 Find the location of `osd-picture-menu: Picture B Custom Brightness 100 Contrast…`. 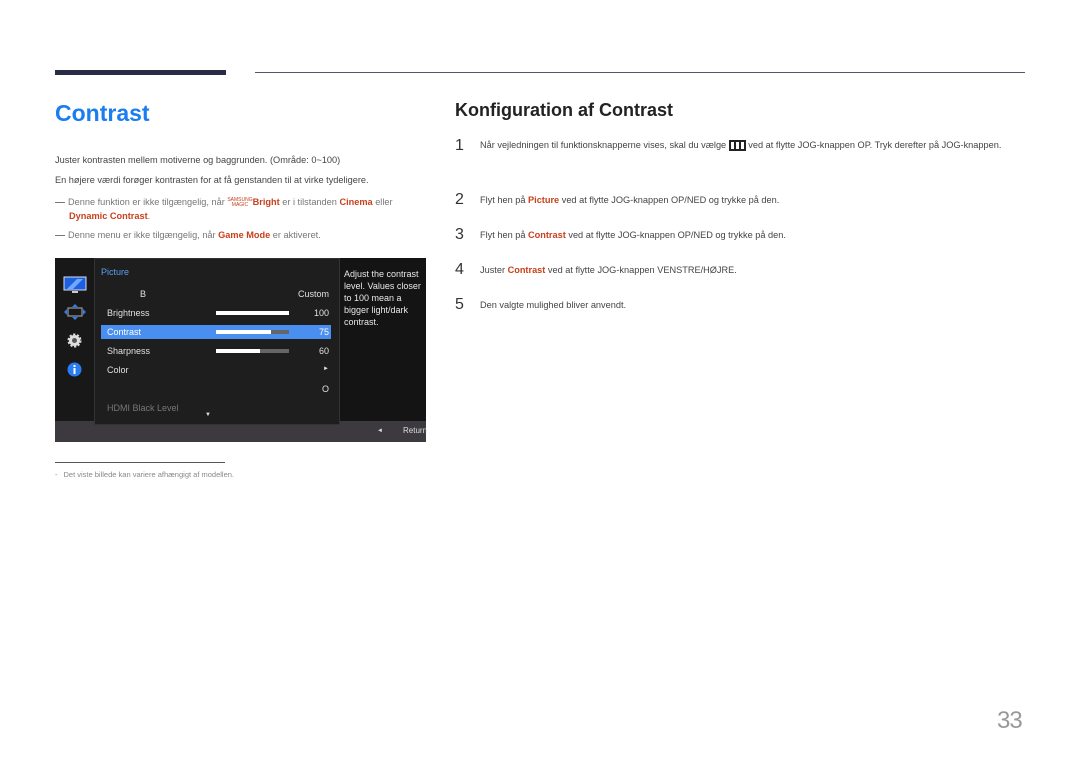

osd-picture-menu: Picture B Custom Brightness 100 Contrast… is located at coordinates (217, 341).